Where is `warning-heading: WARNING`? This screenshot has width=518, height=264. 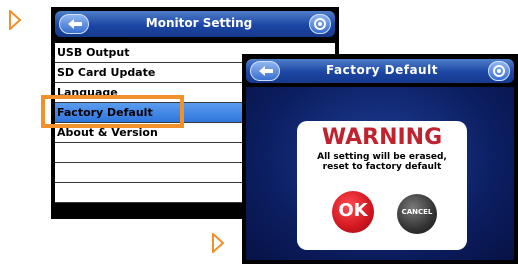 warning-heading: WARNING is located at coordinates (382, 137).